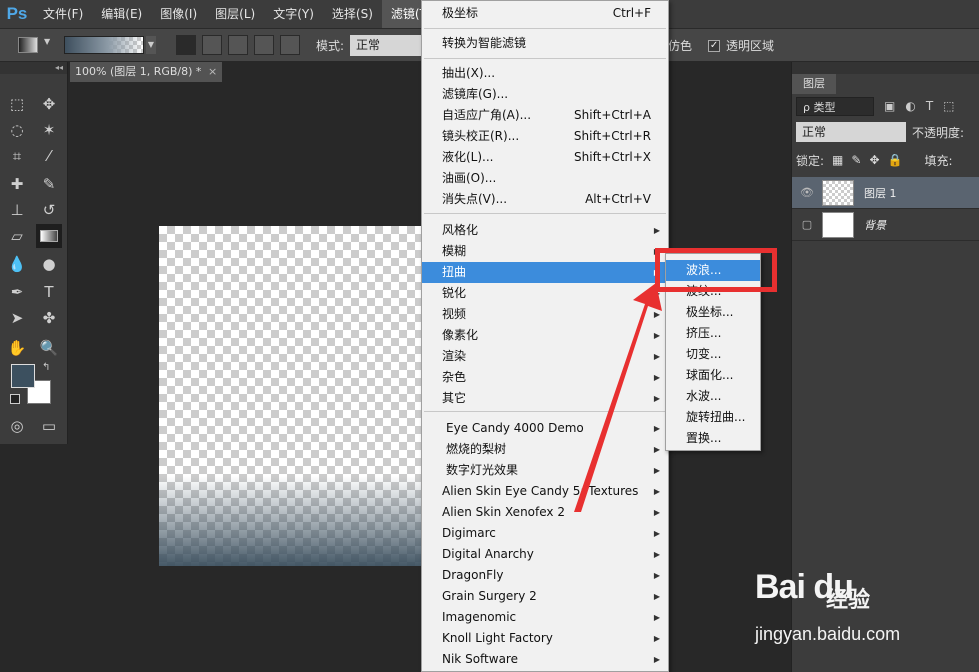  I want to click on lock-image-icon: ✎, so click(856, 160).